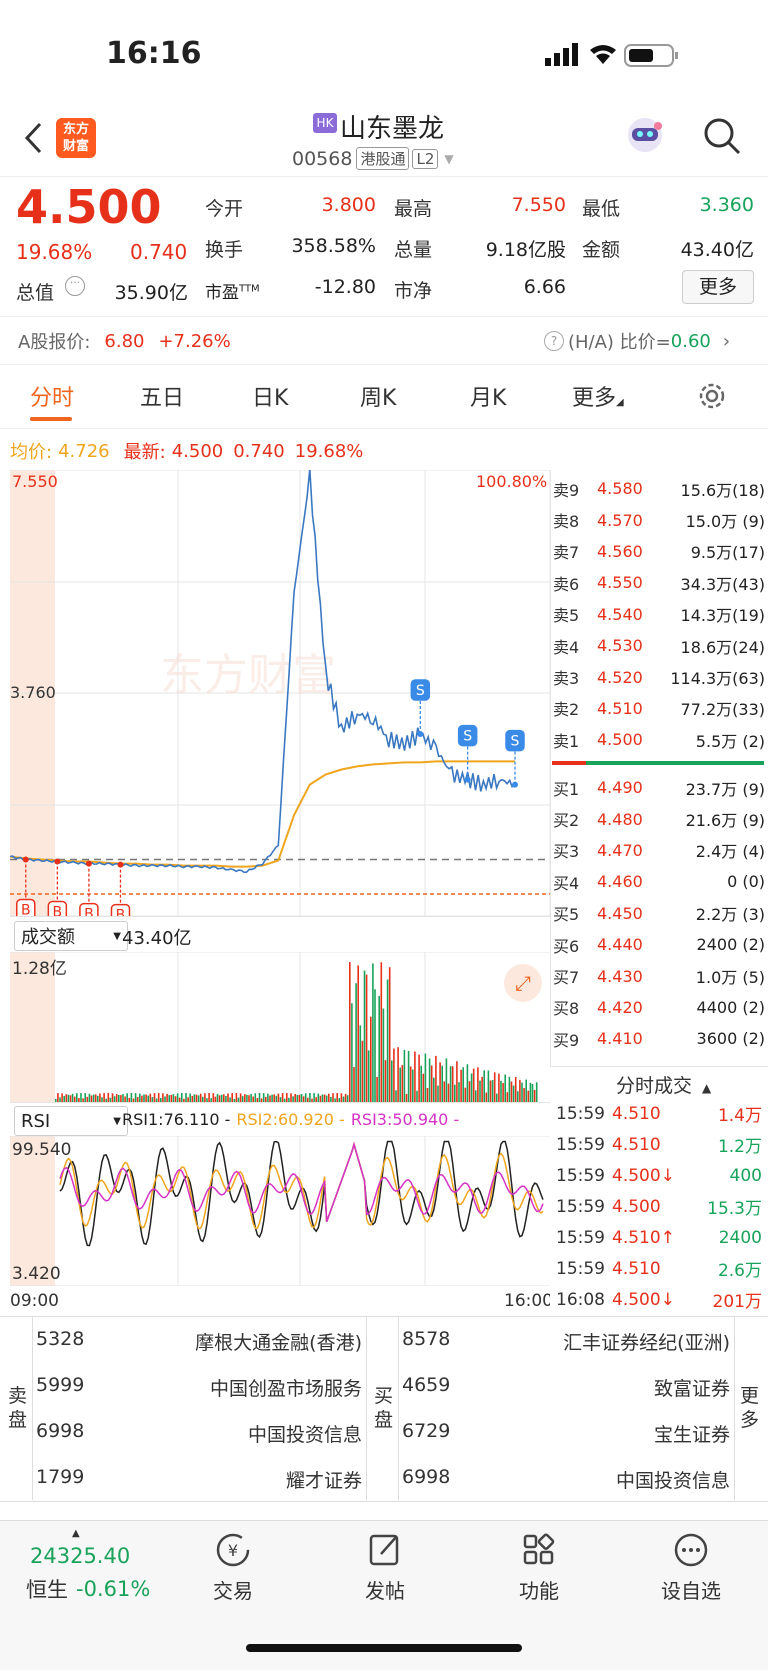  Describe the element at coordinates (159, 252) in the screenshot. I see `change-amount: 0.740` at that location.